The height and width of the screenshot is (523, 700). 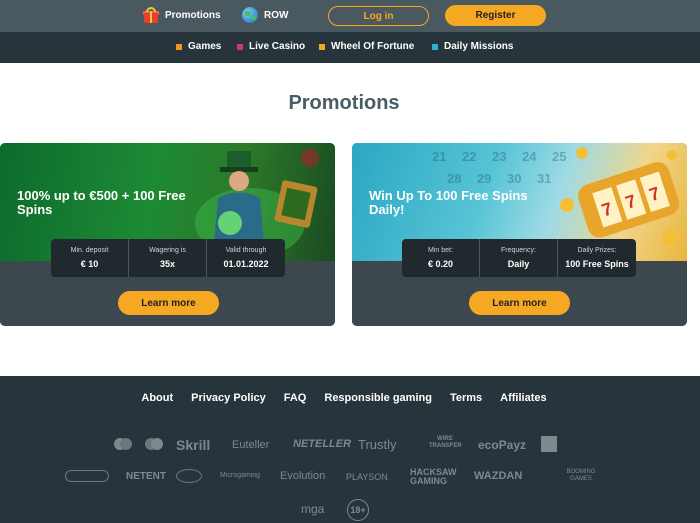 What do you see at coordinates (367, 477) in the screenshot?
I see `playson-logo: PLAYSON` at bounding box center [367, 477].